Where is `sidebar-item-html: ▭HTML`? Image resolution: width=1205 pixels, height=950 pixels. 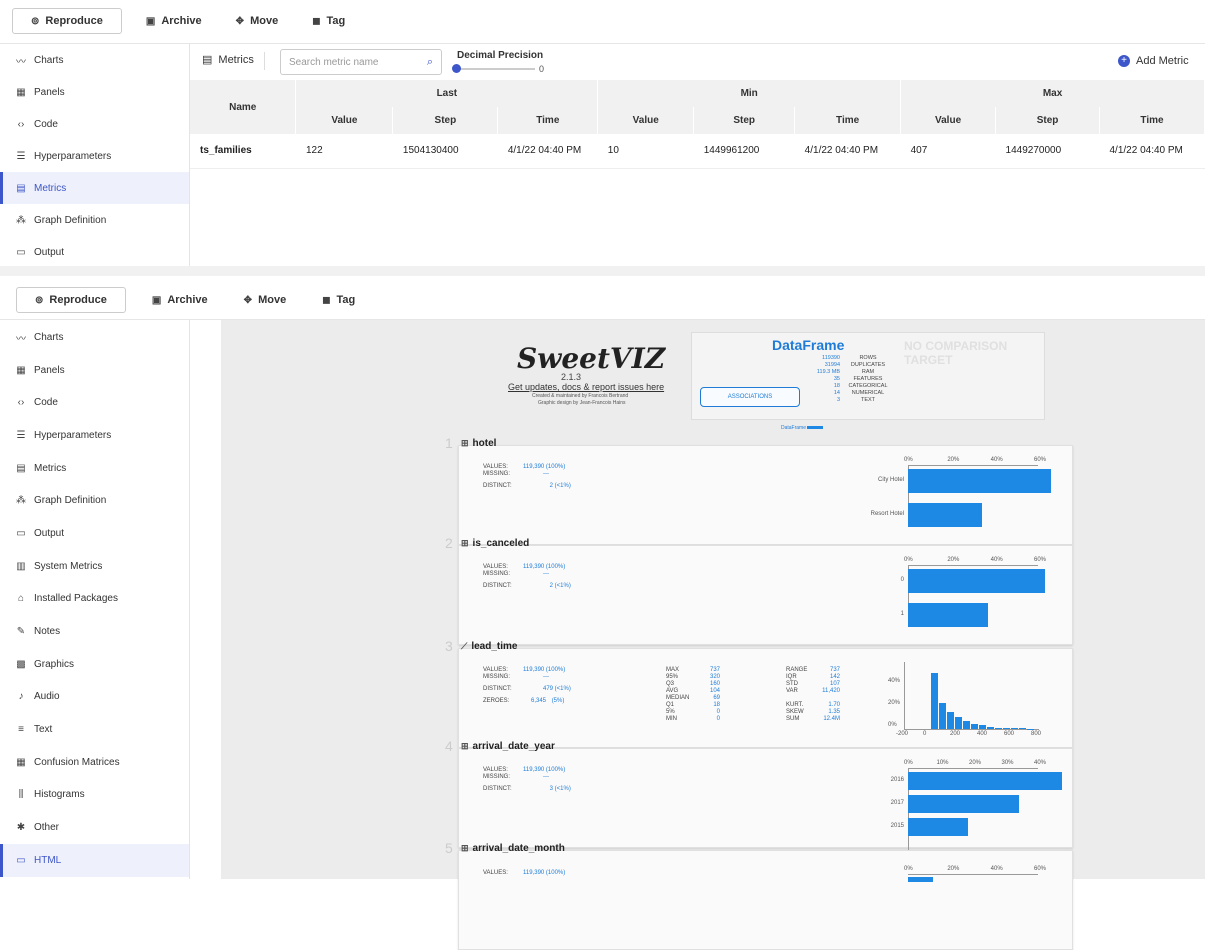
sidebar-item-html: ▭HTML is located at coordinates (94, 860).